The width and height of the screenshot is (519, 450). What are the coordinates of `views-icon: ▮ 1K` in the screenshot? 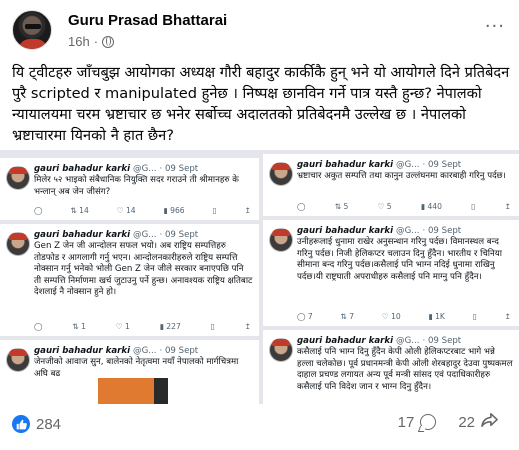 It's located at (436, 316).